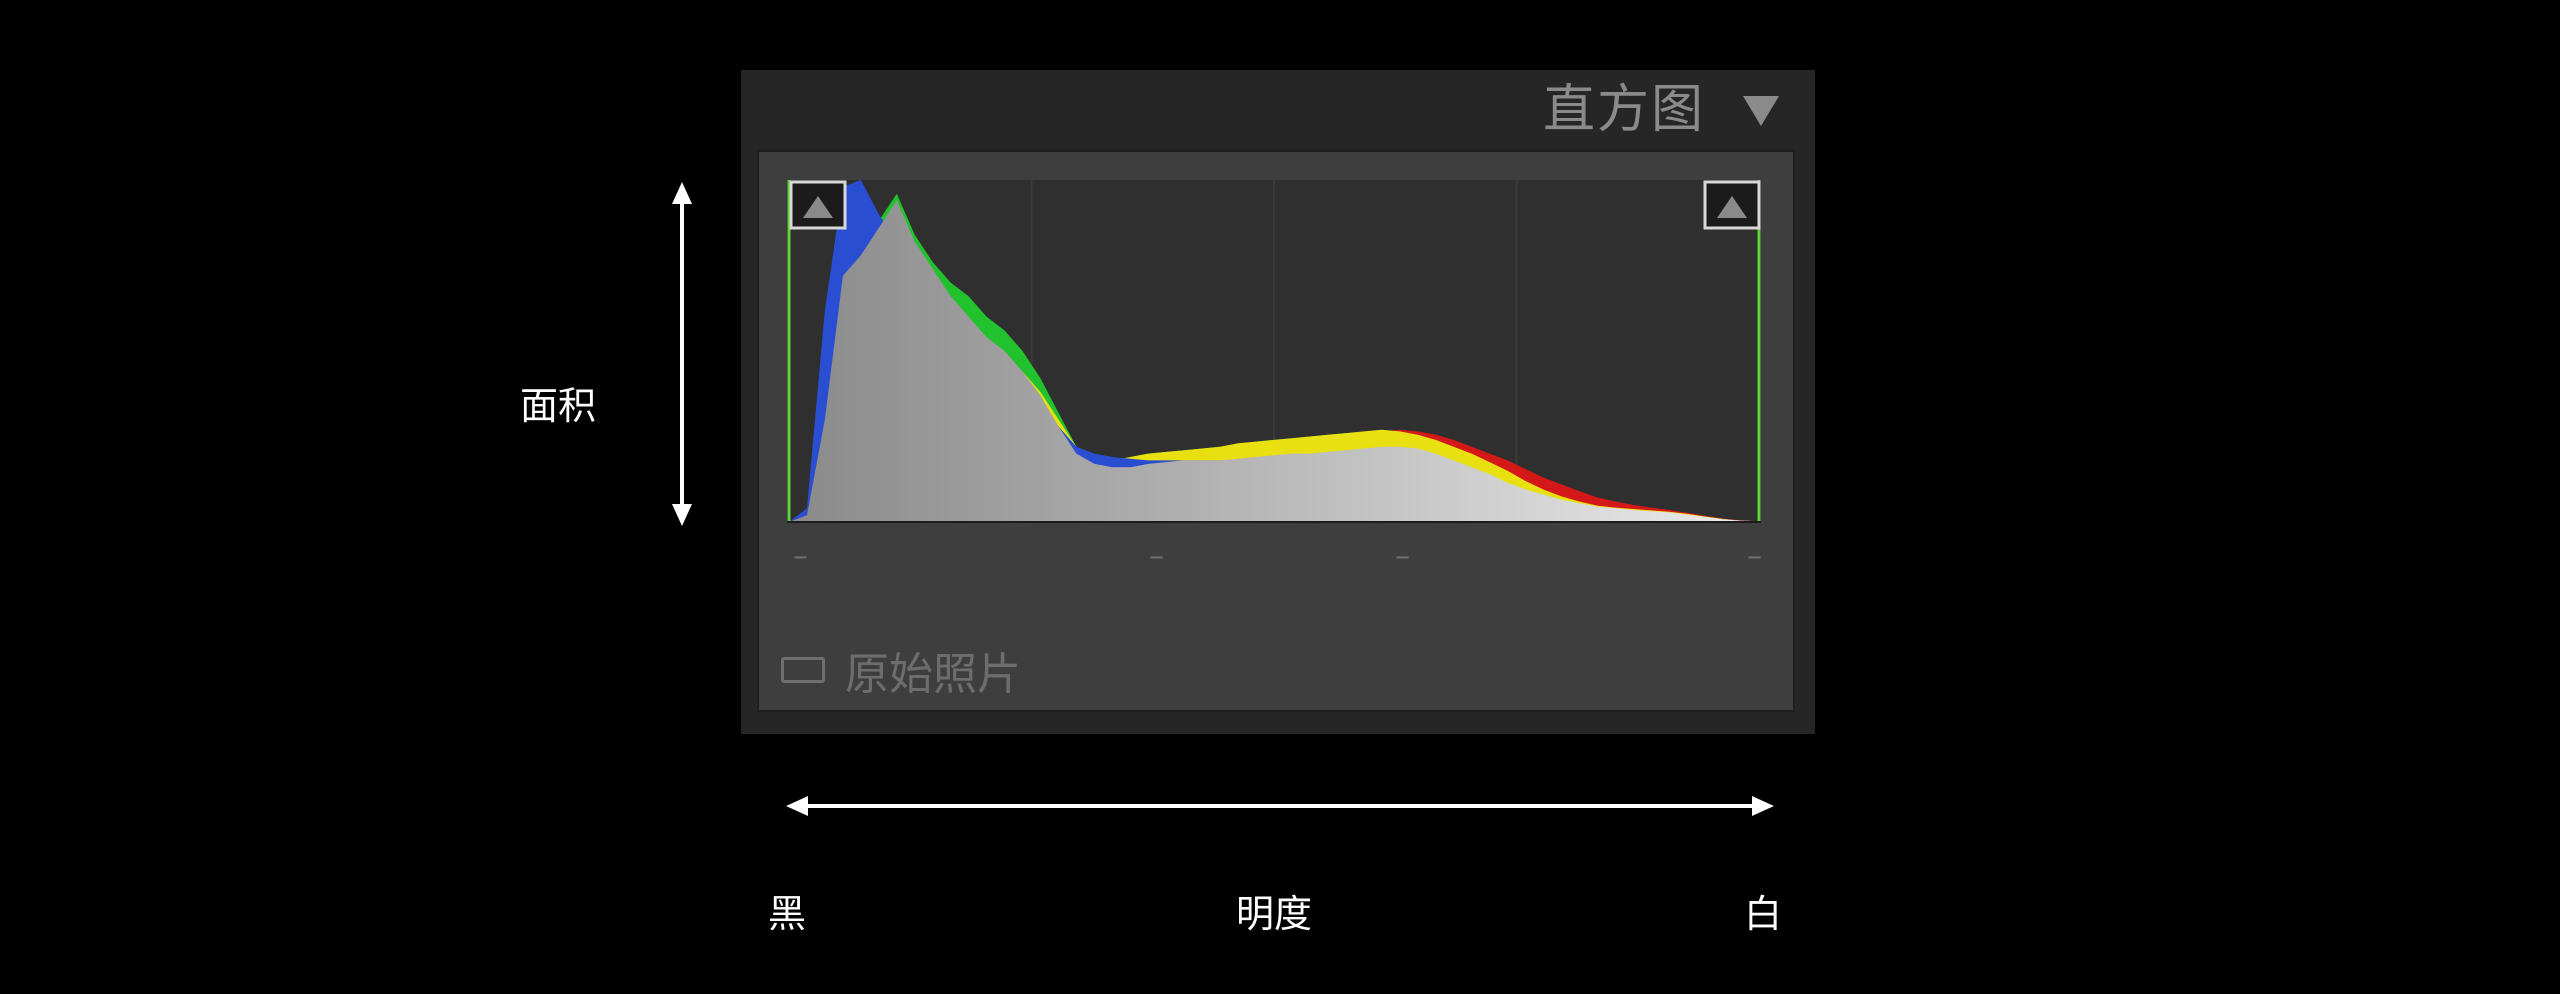  I want to click on area-label: 面积, so click(558, 406).